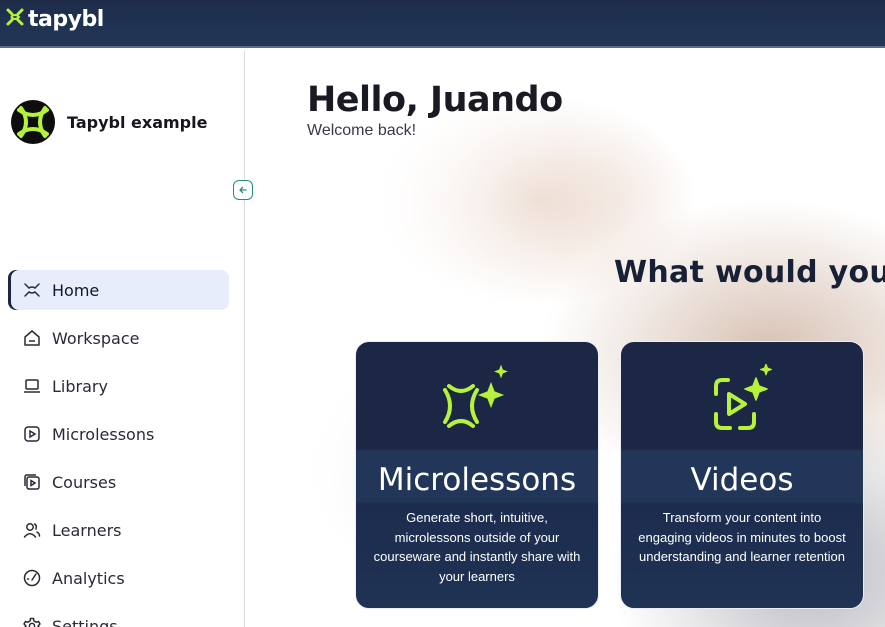 The image size is (885, 627). I want to click on play-square-icon, so click(32, 434).